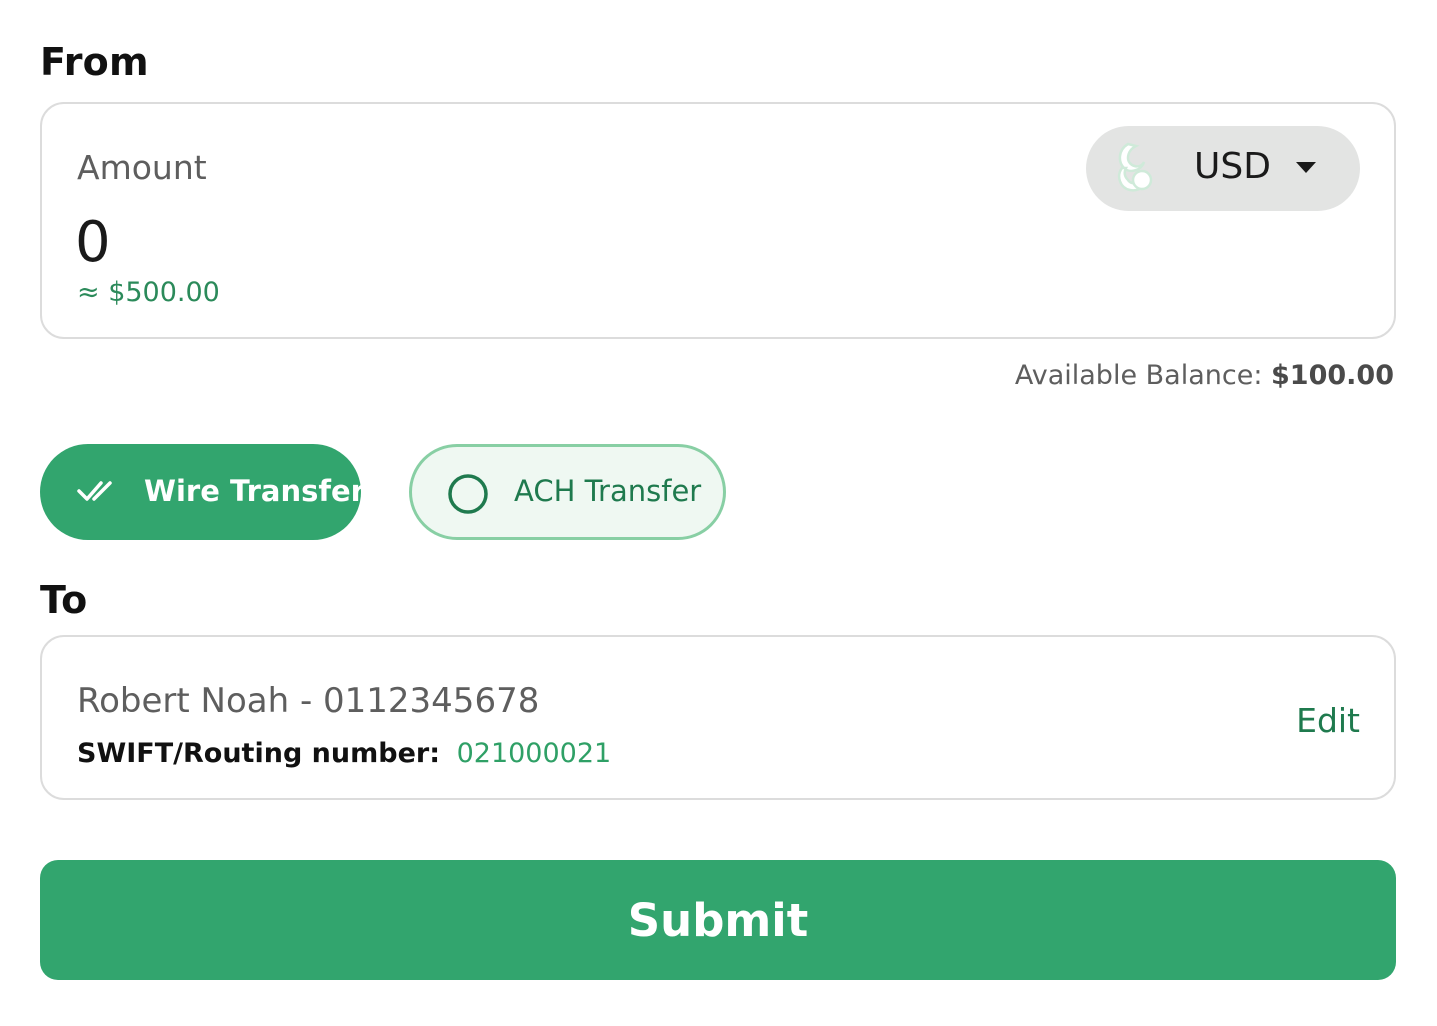 Image resolution: width=1437 pixels, height=1026 pixels. What do you see at coordinates (94, 62) in the screenshot?
I see `from-section-title: From` at bounding box center [94, 62].